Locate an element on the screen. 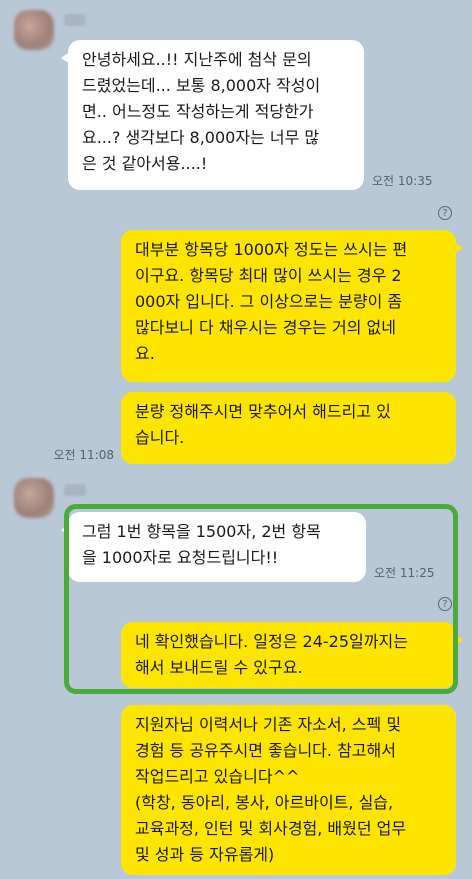  outgoing-message-bubble: 분량 정해주시면 맞추어서 해드리고 있 습니다. is located at coordinates (288, 428).